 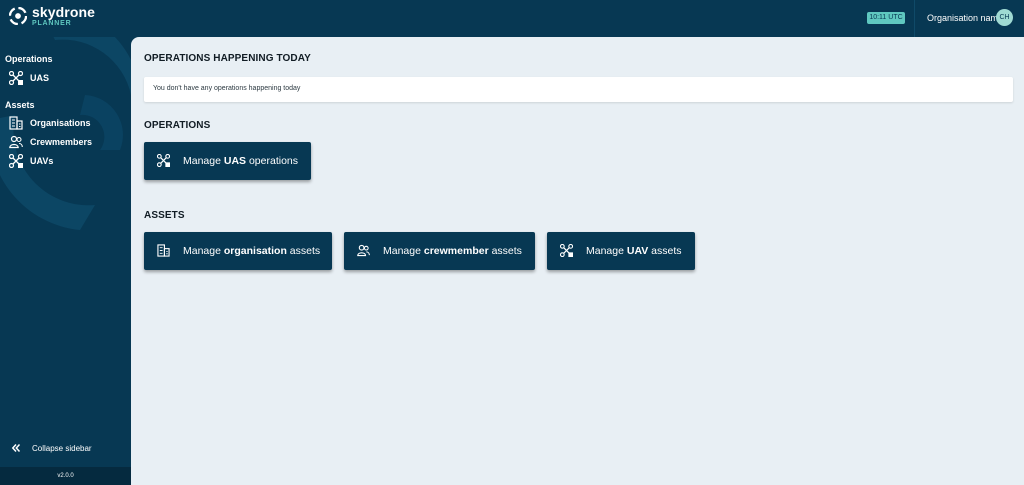 I want to click on collapse-sidebar-label: Collapse sidebar, so click(x=62, y=448).